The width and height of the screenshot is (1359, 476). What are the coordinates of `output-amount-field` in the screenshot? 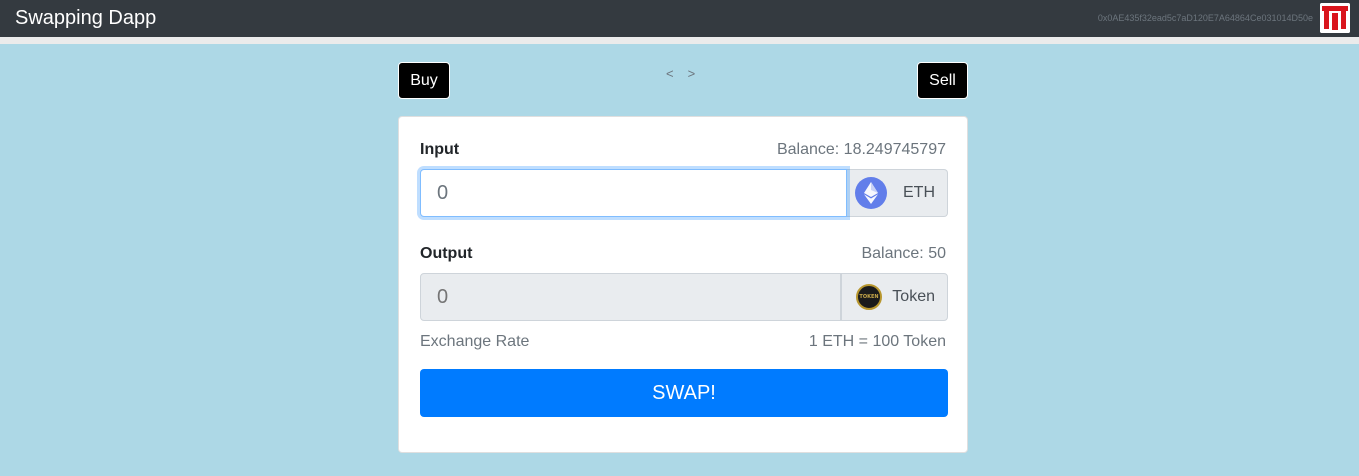 It's located at (630, 297).